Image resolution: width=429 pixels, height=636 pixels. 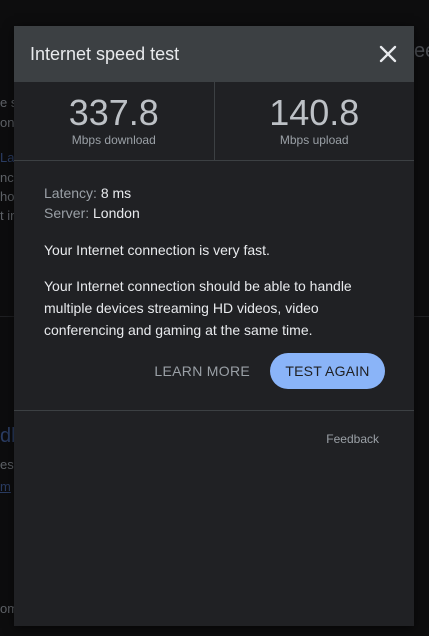 What do you see at coordinates (214, 213) in the screenshot?
I see `server-row: Server: London` at bounding box center [214, 213].